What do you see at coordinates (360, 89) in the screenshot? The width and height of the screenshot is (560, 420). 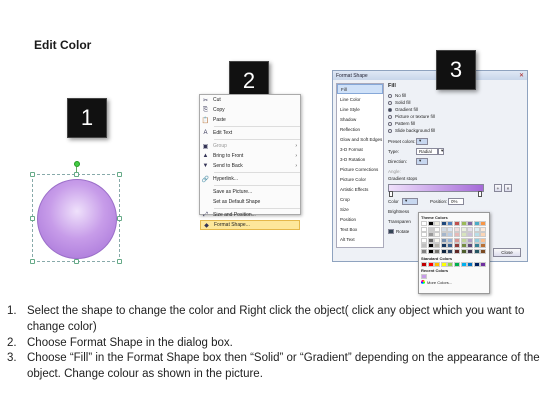 I see `nav-item: Fill` at bounding box center [360, 89].